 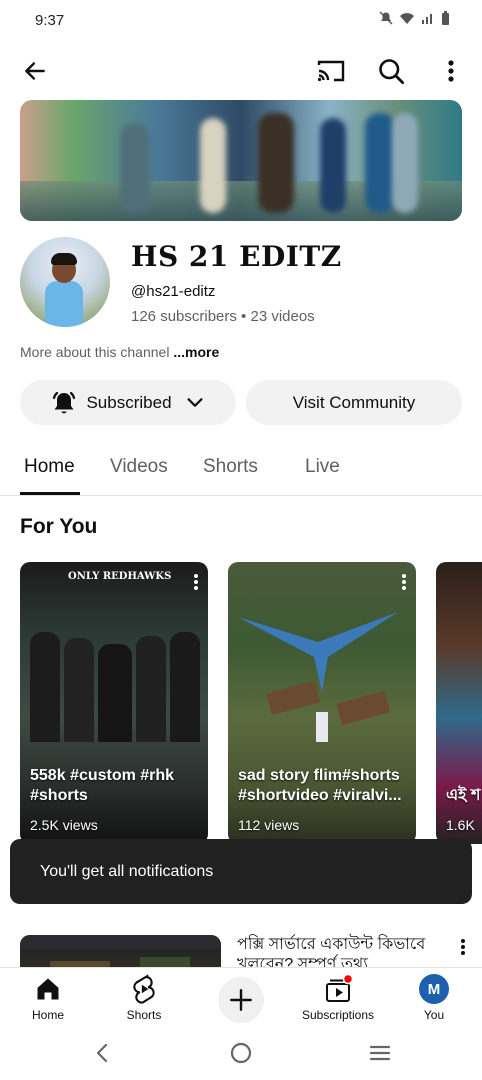 What do you see at coordinates (434, 989) in the screenshot?
I see `account-avatar: M` at bounding box center [434, 989].